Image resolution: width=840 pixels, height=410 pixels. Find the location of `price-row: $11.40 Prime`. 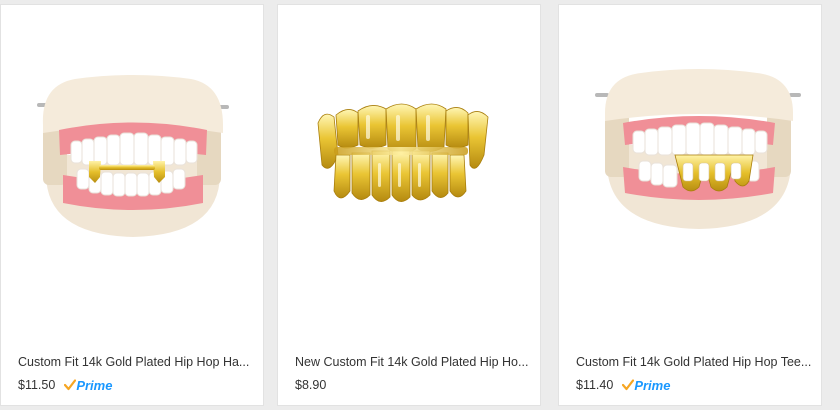

price-row: $11.40 Prime is located at coordinates (623, 385).